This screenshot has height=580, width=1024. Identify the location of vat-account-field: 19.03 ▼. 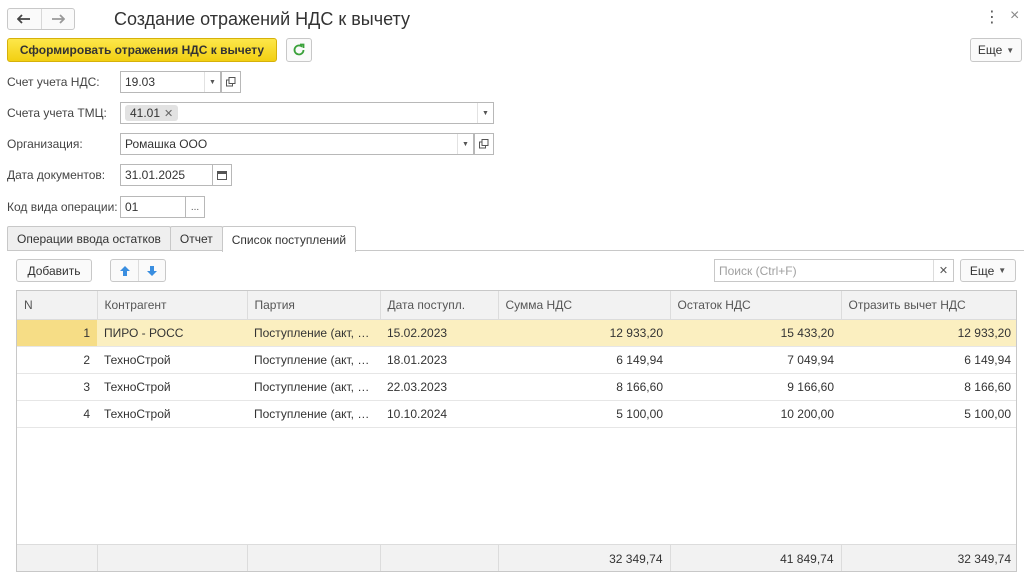
(170, 82).